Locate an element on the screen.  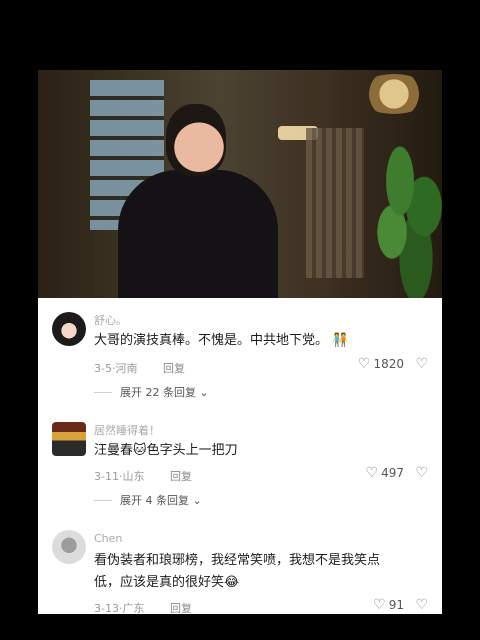
comment-text-body: 大哥的演技真棒。不愧是。中共地下党。 is located at coordinates (211, 340).